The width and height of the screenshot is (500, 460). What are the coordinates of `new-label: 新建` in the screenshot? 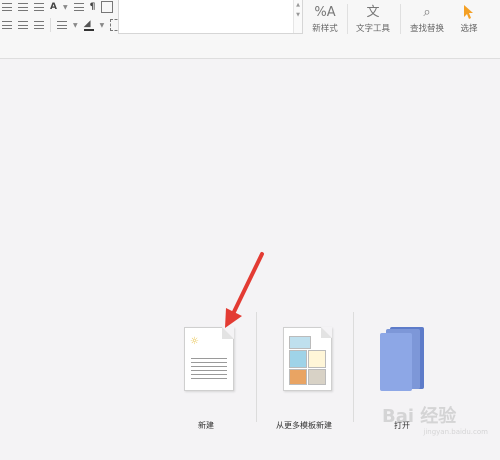 It's located at (206, 425).